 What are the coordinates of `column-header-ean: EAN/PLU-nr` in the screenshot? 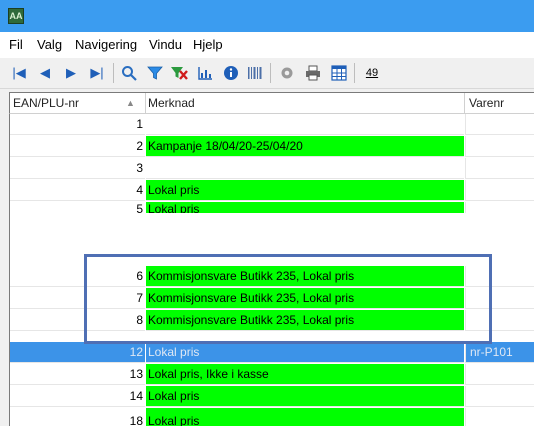 It's located at (46, 103).